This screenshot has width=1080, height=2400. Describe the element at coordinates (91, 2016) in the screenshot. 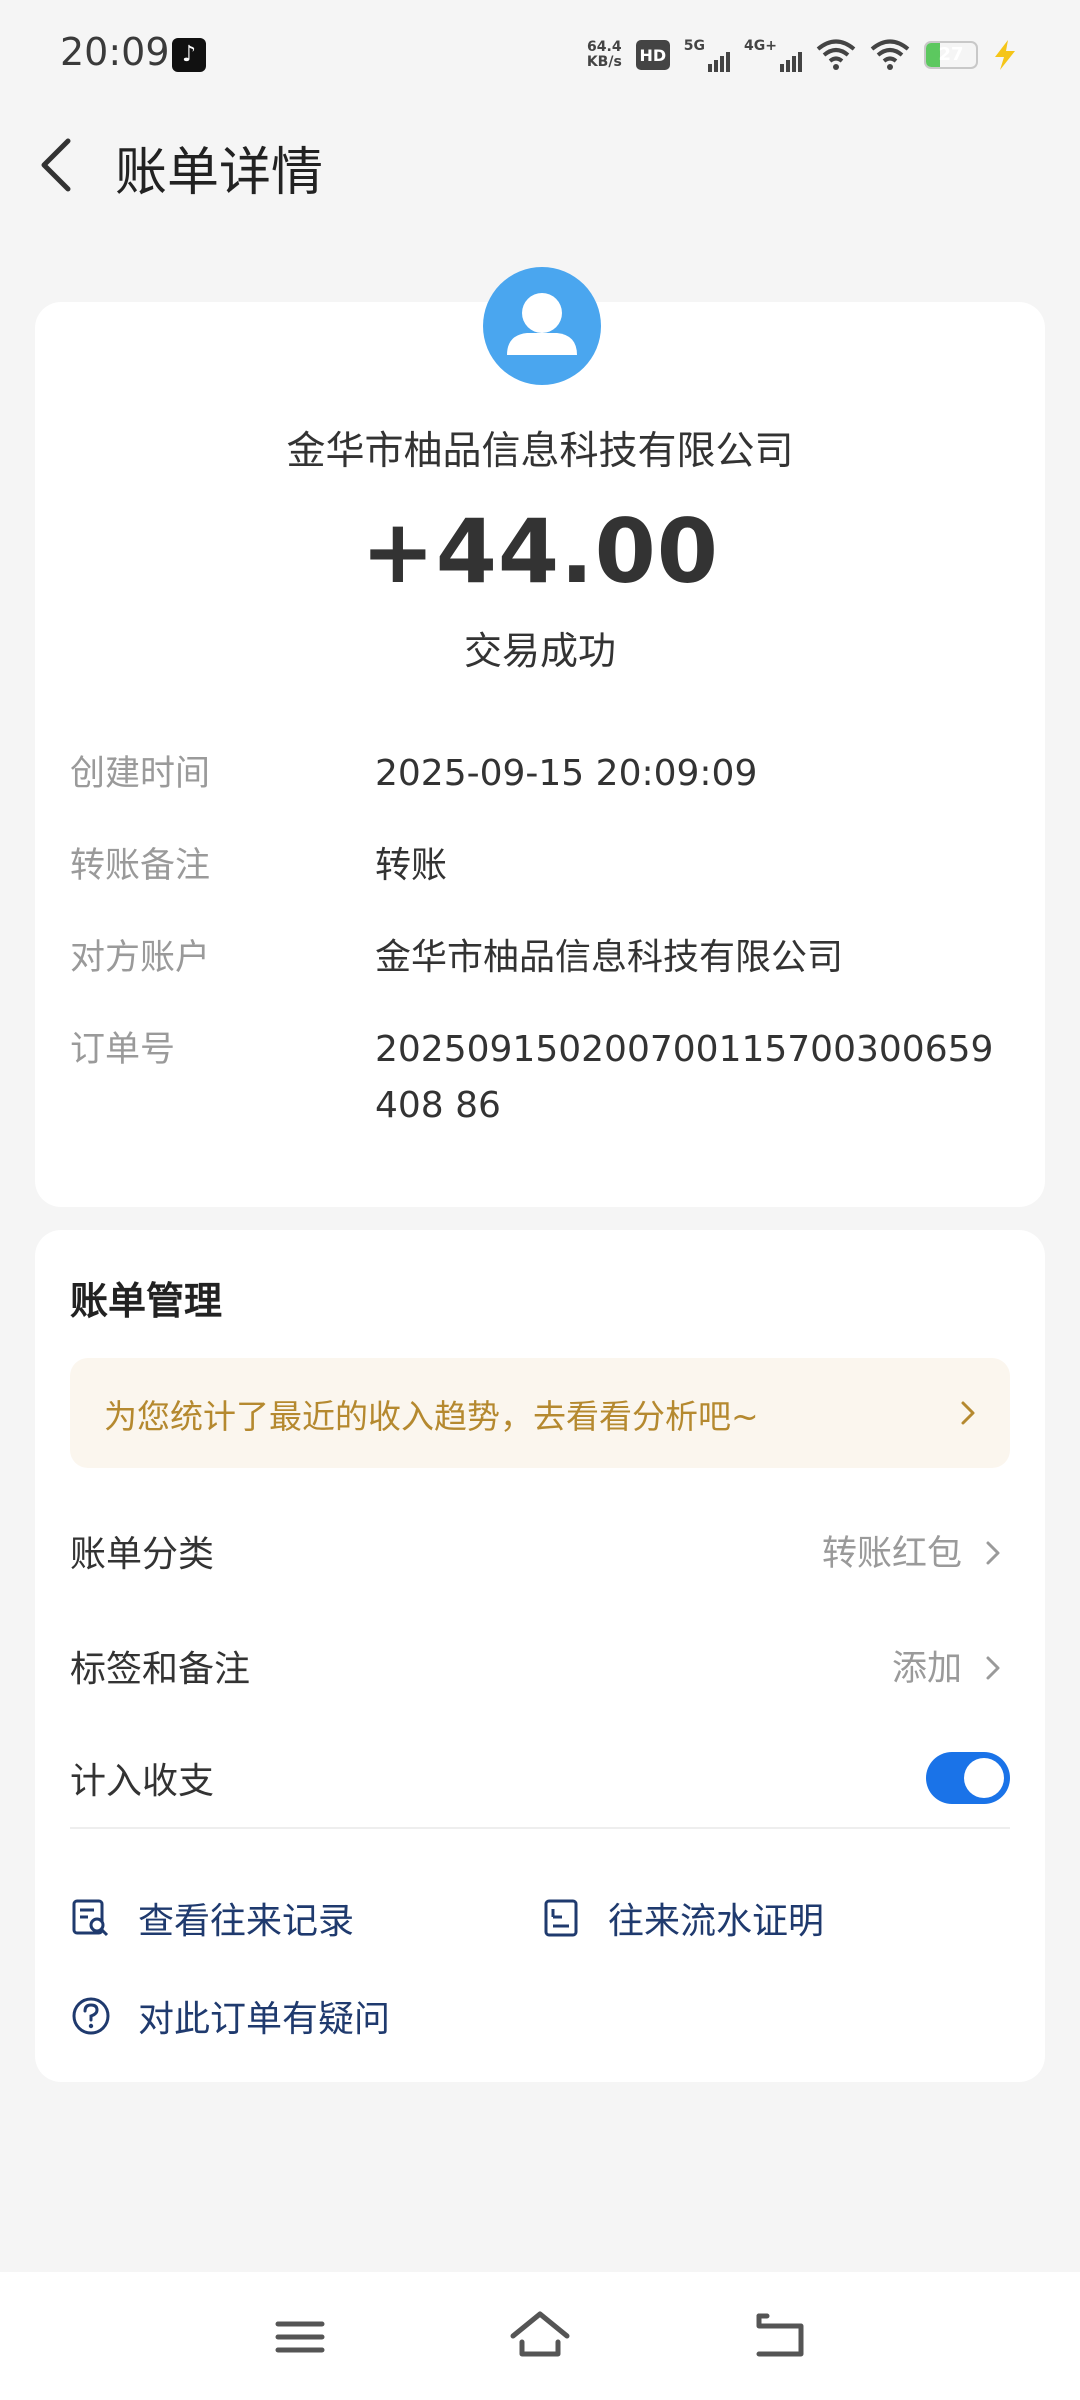

I see `question-circle-icon` at that location.